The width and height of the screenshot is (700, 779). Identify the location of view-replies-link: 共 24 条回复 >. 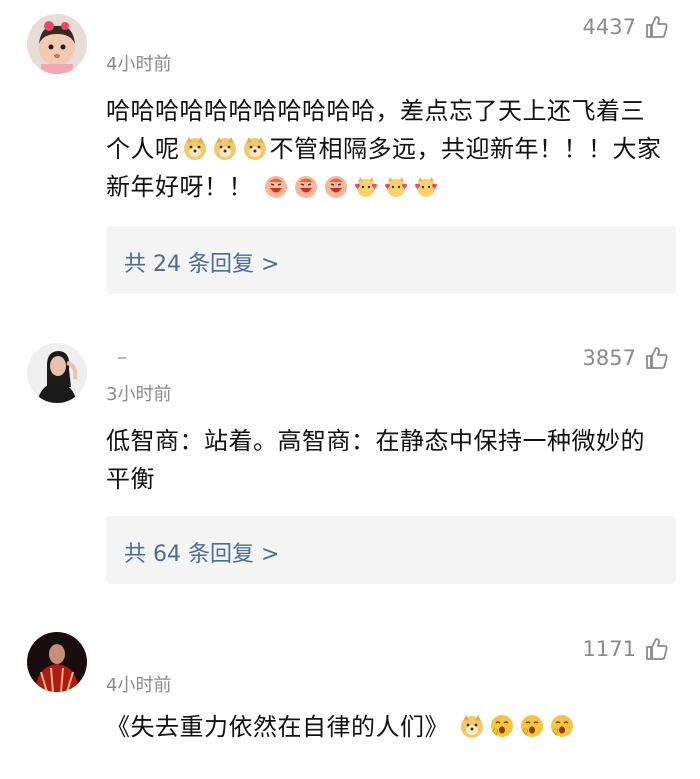
(201, 262).